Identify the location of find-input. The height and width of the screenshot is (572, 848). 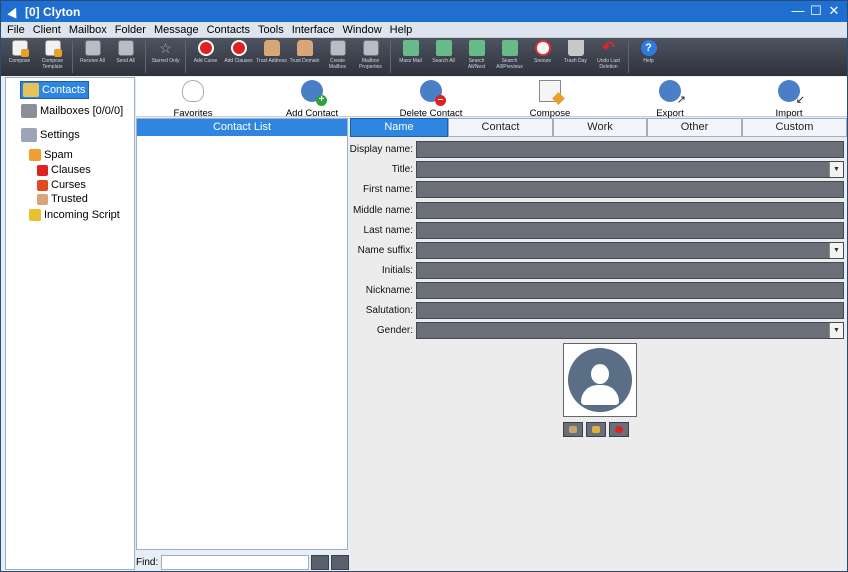
(235, 562).